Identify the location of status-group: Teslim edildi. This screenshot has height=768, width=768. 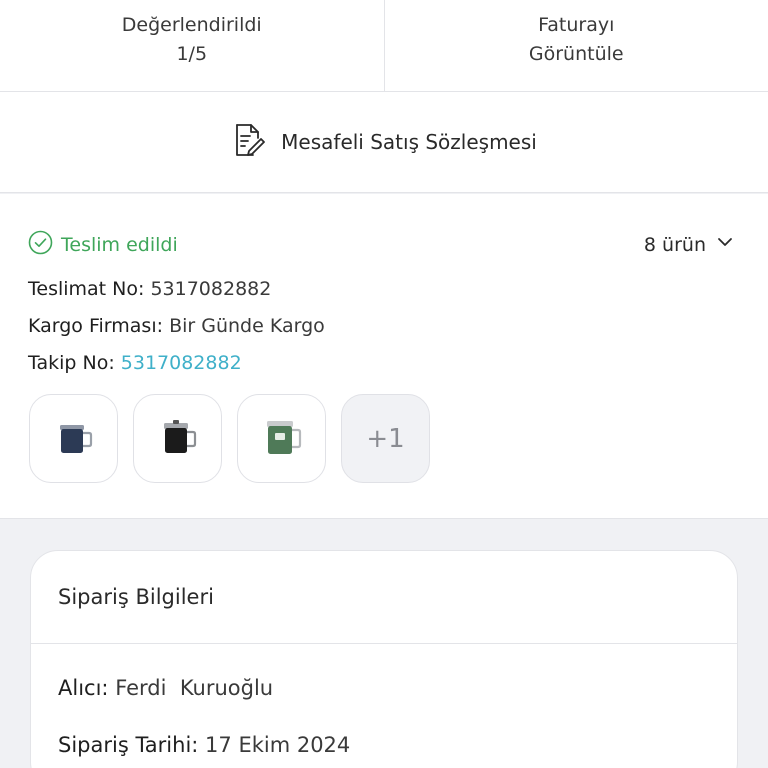
(103, 244).